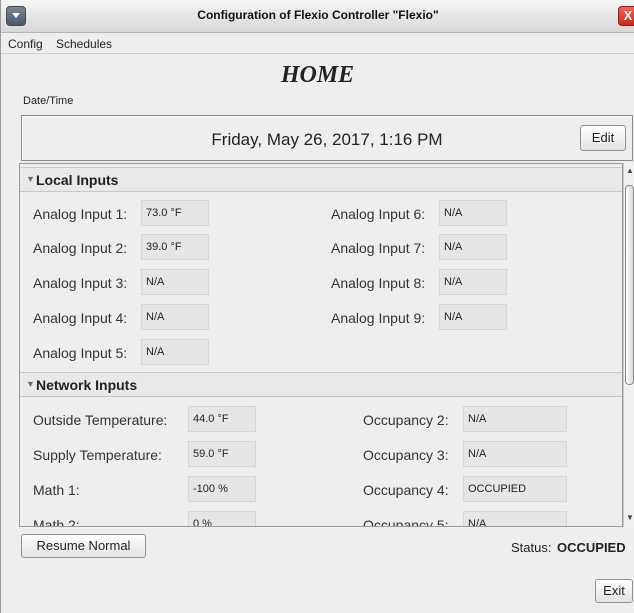  What do you see at coordinates (406, 420) in the screenshot?
I see `occupancy-2-label: Occupancy 2:` at bounding box center [406, 420].